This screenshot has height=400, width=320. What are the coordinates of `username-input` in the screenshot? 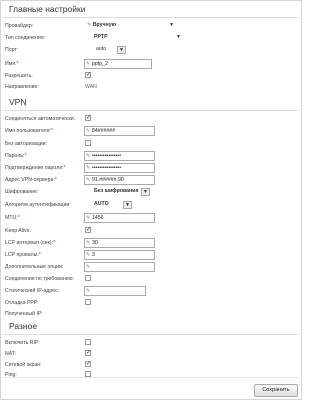 It's located at (119, 131).